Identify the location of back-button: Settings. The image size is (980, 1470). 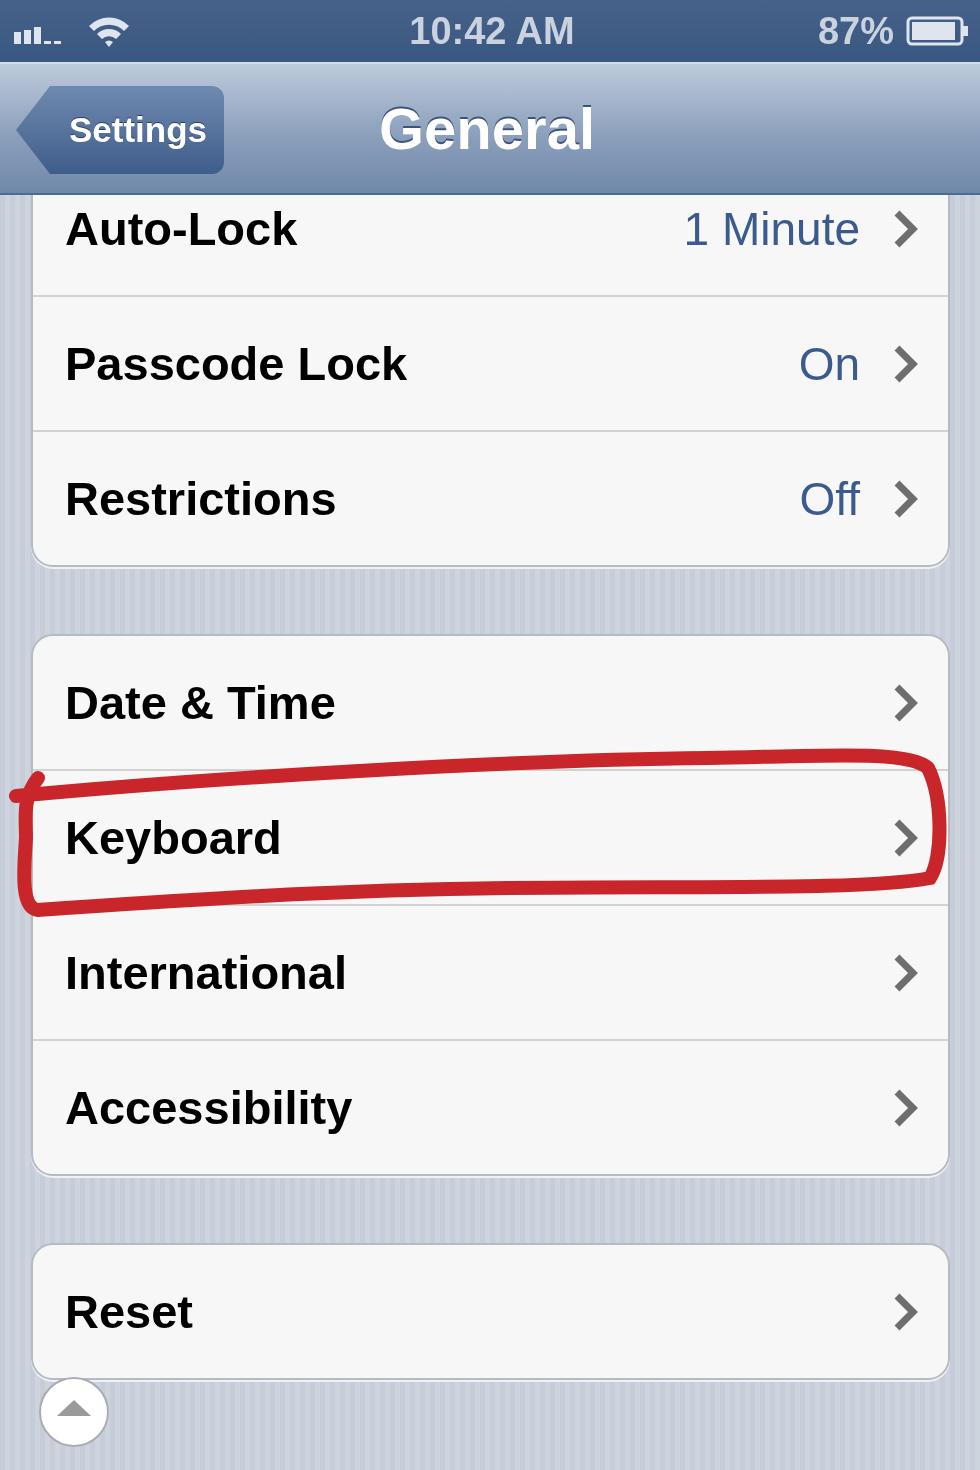
(120, 130).